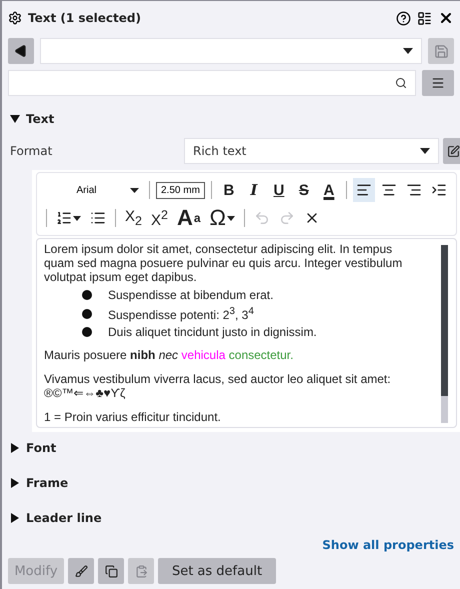  What do you see at coordinates (217, 571) in the screenshot?
I see `footer-button: Set as default` at bounding box center [217, 571].